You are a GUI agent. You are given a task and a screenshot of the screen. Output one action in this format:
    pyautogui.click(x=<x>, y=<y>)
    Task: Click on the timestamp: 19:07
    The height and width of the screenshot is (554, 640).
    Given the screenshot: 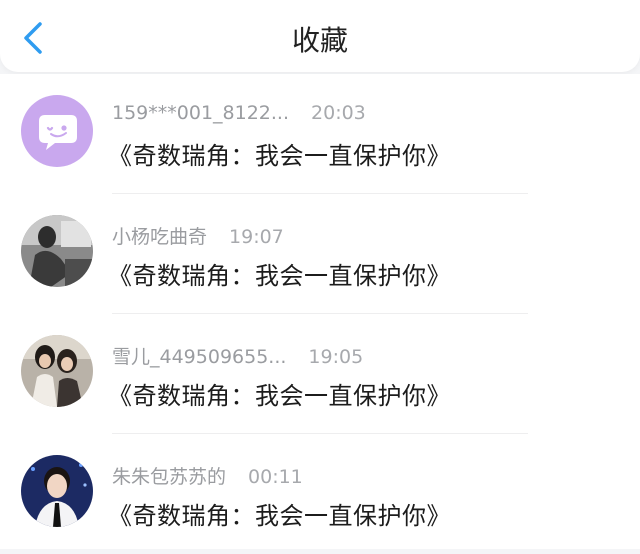 What is the action you would take?
    pyautogui.click(x=256, y=237)
    